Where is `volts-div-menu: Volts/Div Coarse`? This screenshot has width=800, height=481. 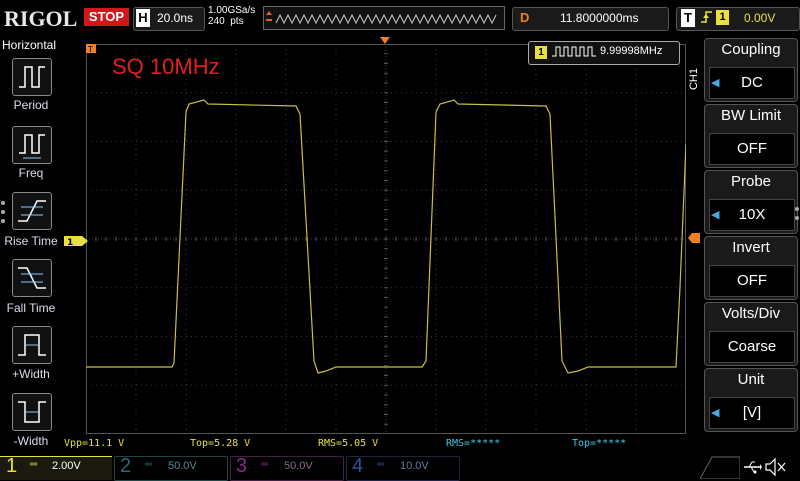
volts-div-menu: Volts/Div Coarse is located at coordinates (751, 334).